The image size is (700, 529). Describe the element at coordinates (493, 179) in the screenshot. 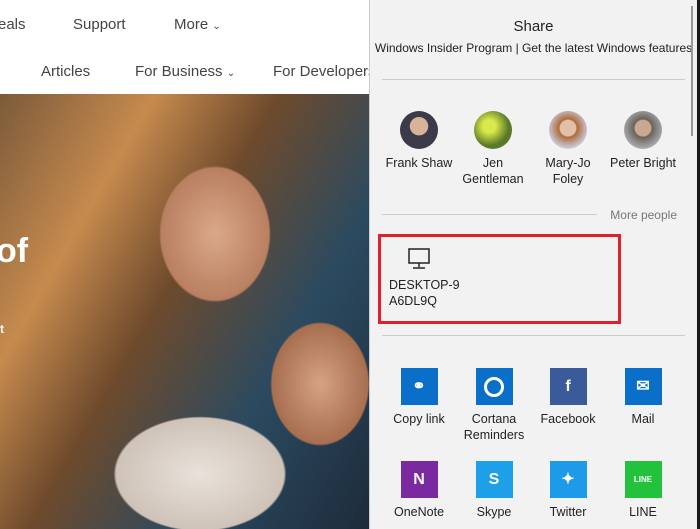

I see `person-name-2: Gentleman` at that location.